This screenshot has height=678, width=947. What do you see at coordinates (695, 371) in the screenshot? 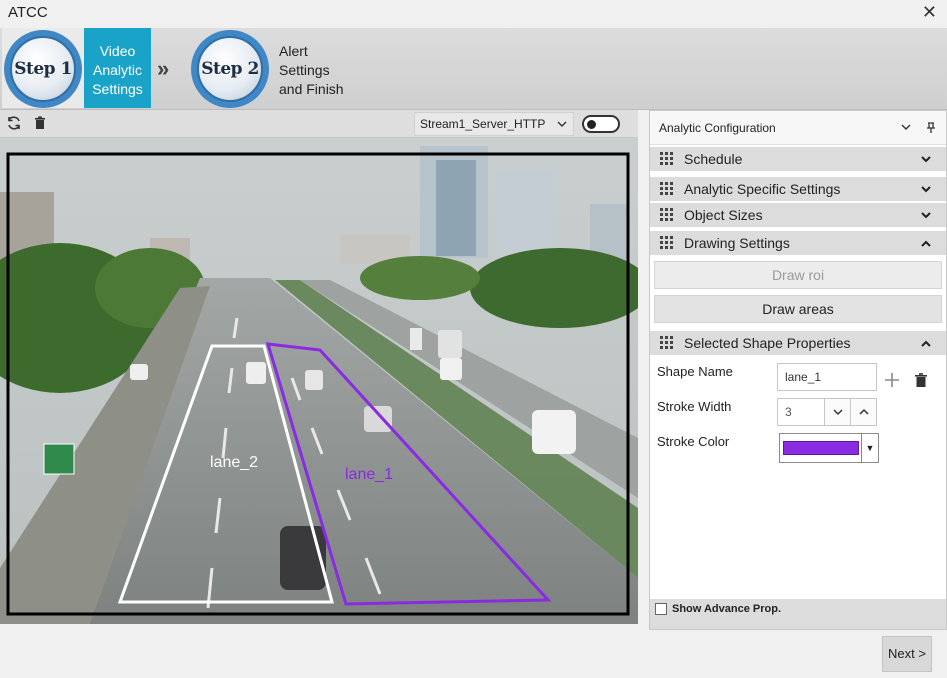
I see `shape-name-label: Shape Name` at bounding box center [695, 371].